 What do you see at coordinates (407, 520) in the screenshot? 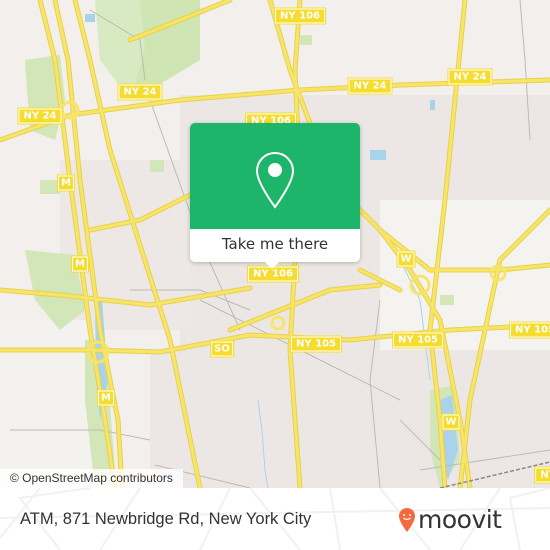
I see `moovit-pin-smile-icon` at bounding box center [407, 520].